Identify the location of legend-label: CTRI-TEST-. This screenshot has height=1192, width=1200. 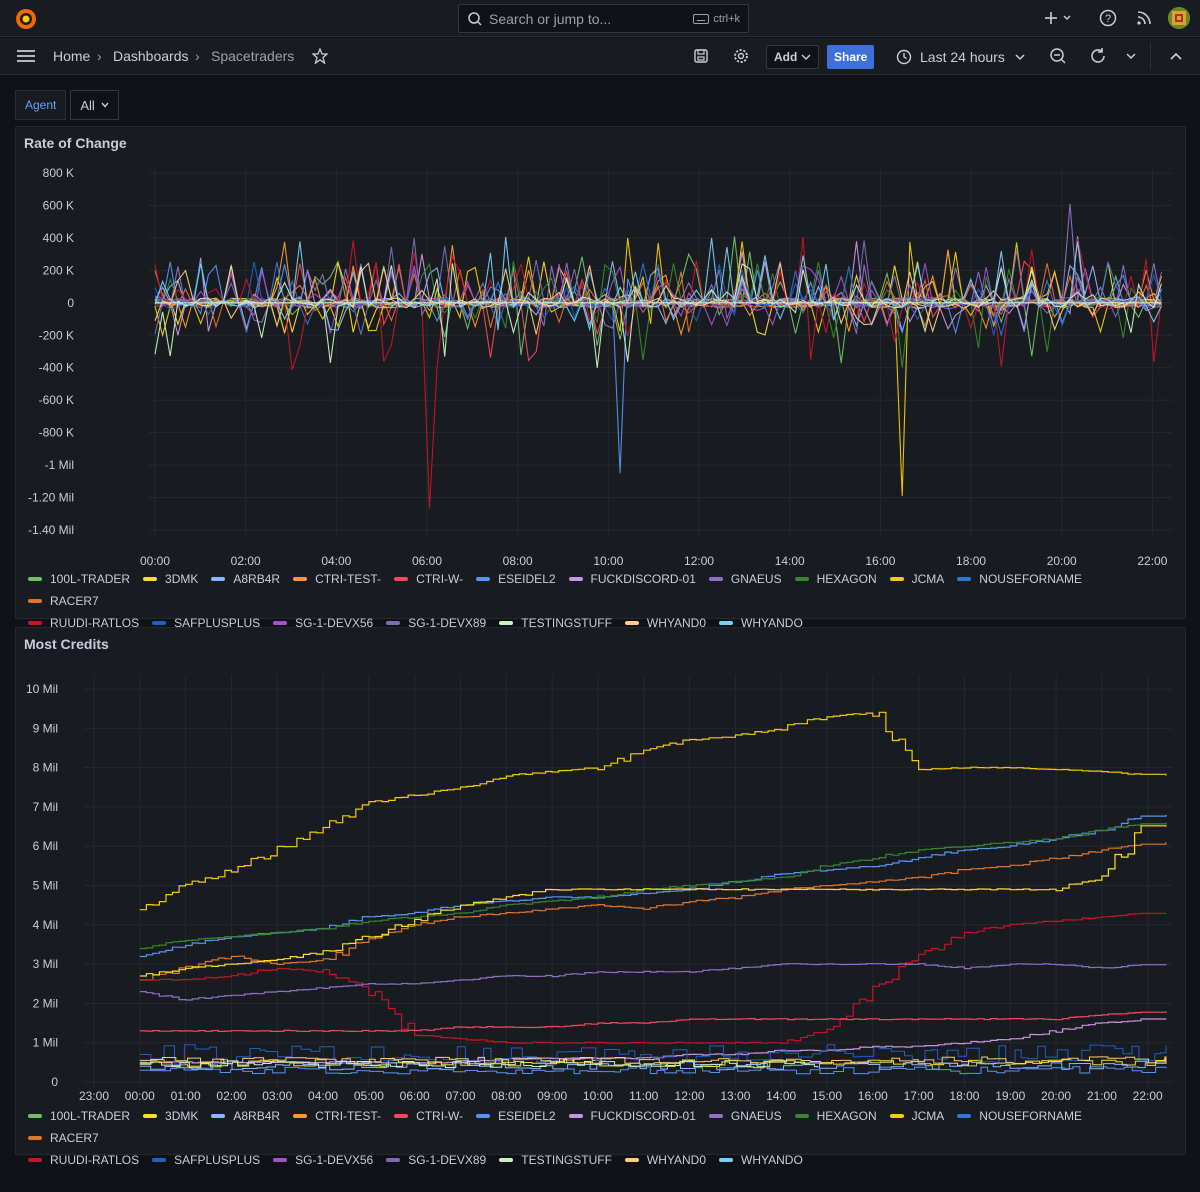
(348, 579).